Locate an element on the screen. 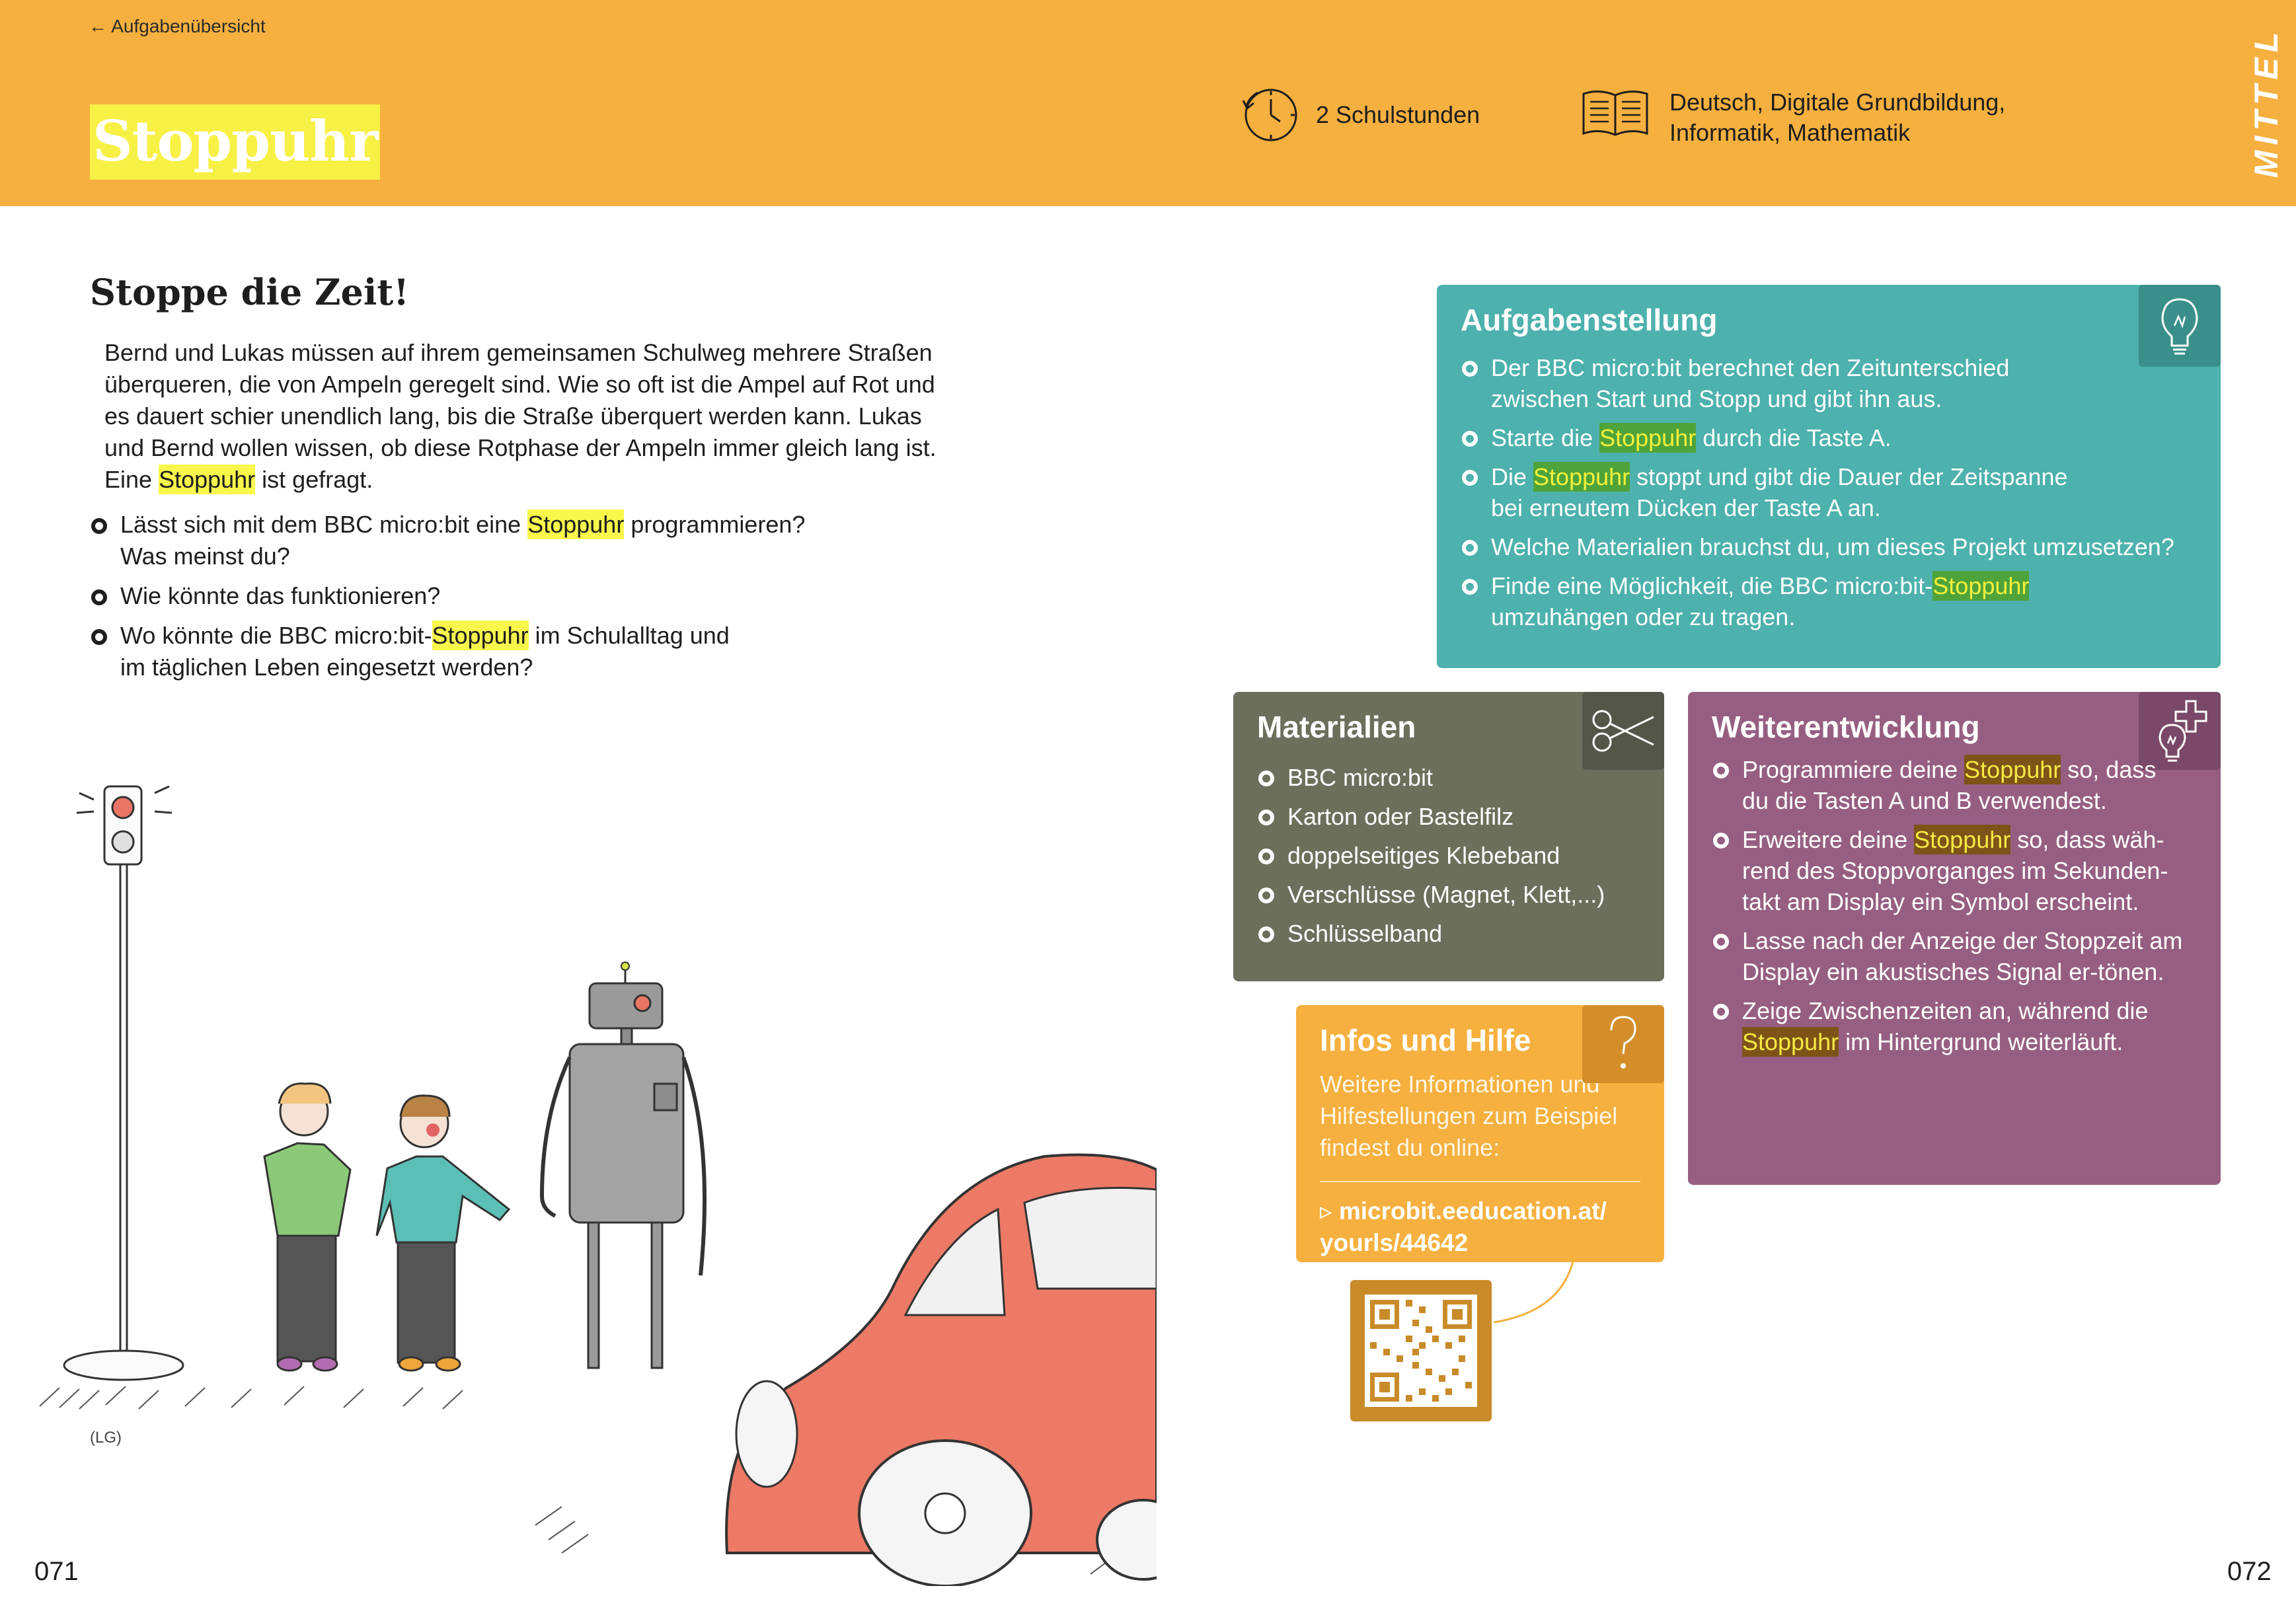 The width and height of the screenshot is (2296, 1623). child-teal-shirt is located at coordinates (443, 1233).